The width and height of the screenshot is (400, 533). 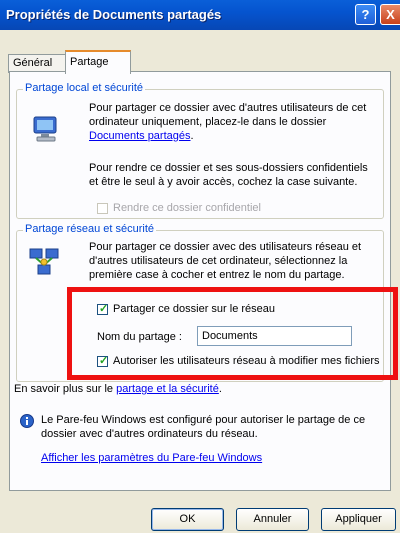 What do you see at coordinates (46, 129) in the screenshot?
I see `computer-icon` at bounding box center [46, 129].